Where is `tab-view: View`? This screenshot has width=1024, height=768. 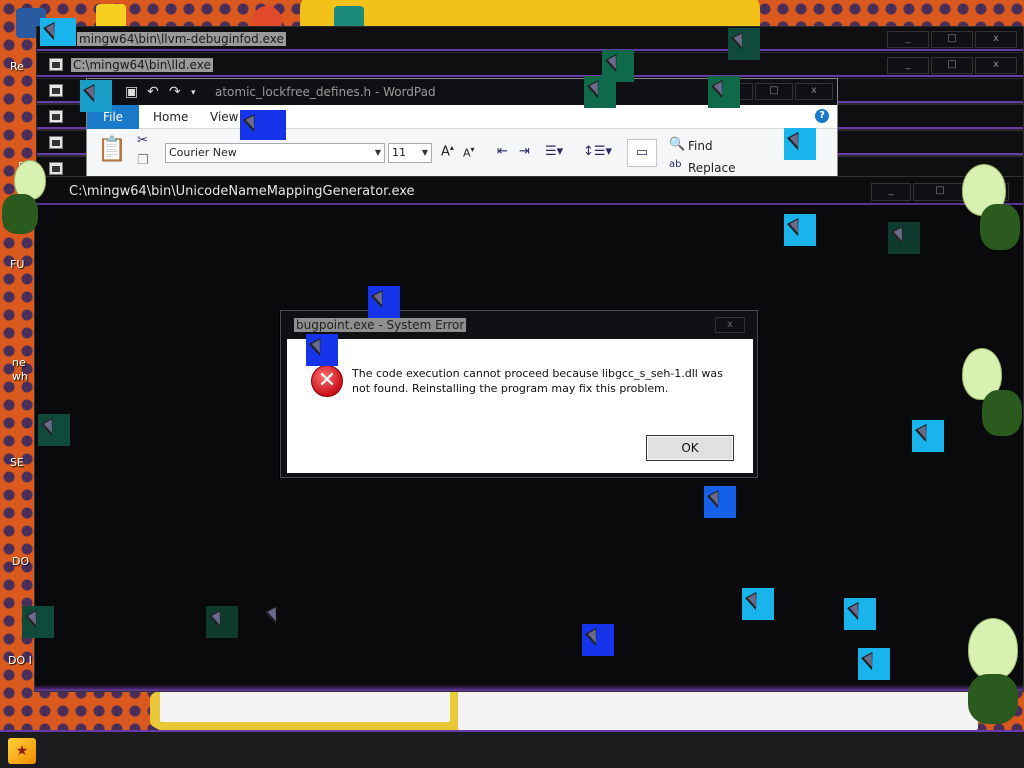
tab-view: View is located at coordinates (224, 117).